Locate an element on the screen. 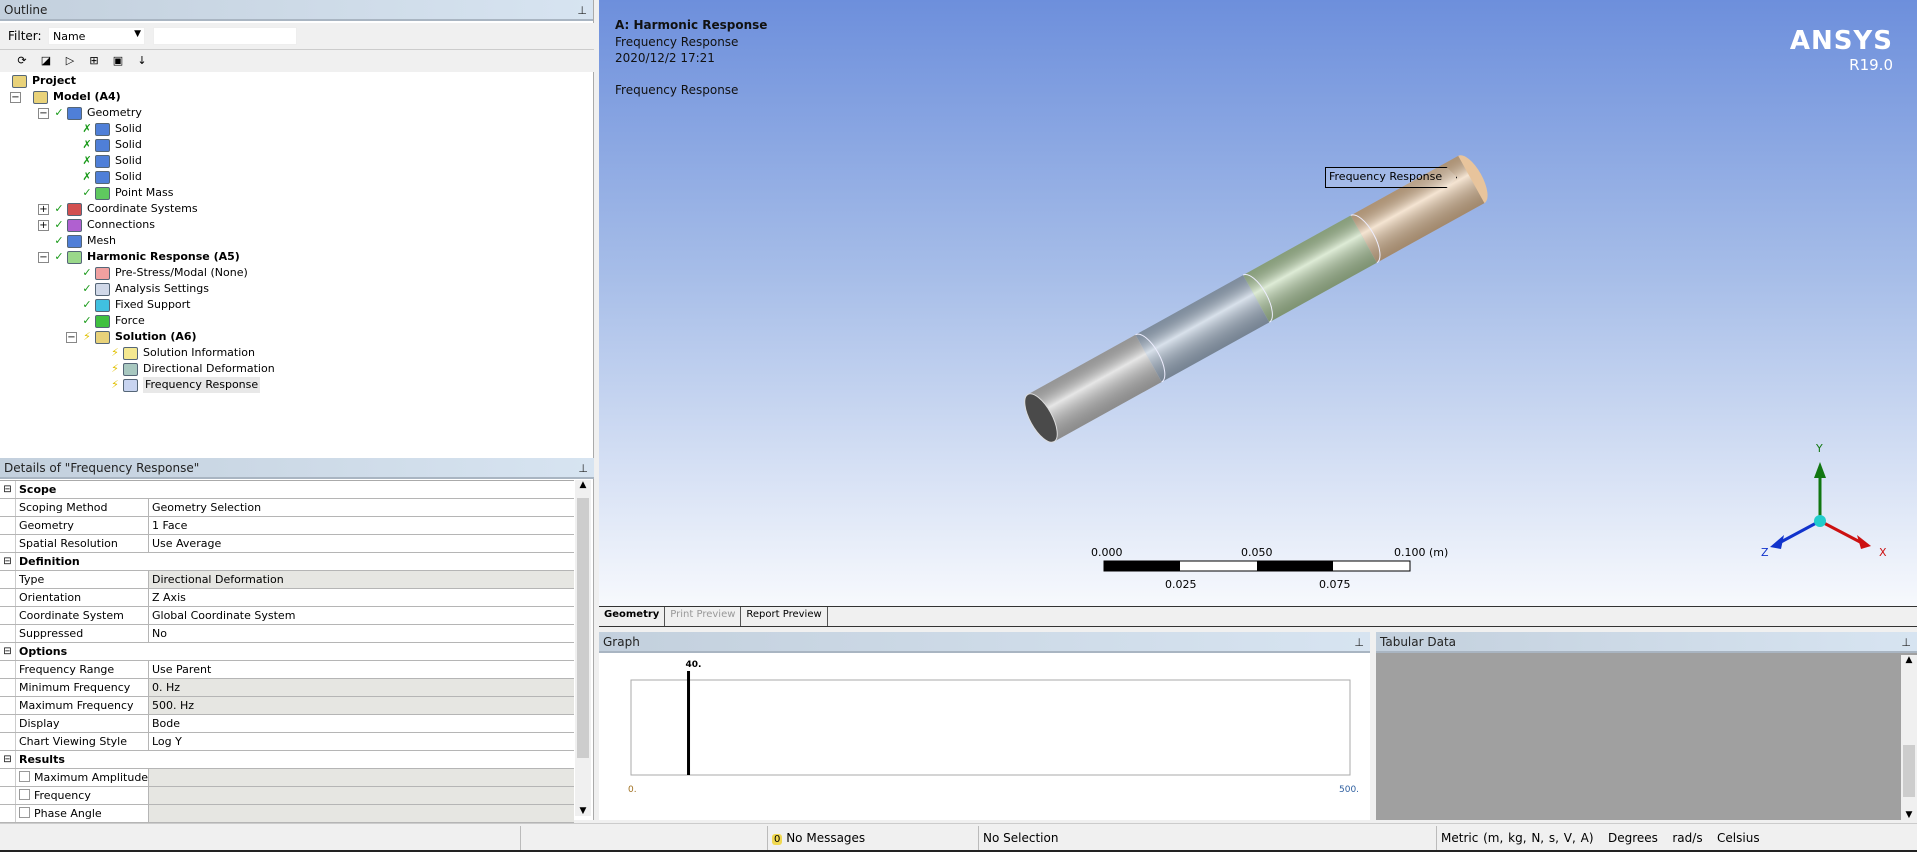 This screenshot has width=1917, height=852. tree-item: ⚡ Directional Deformation is located at coordinates (297, 369).